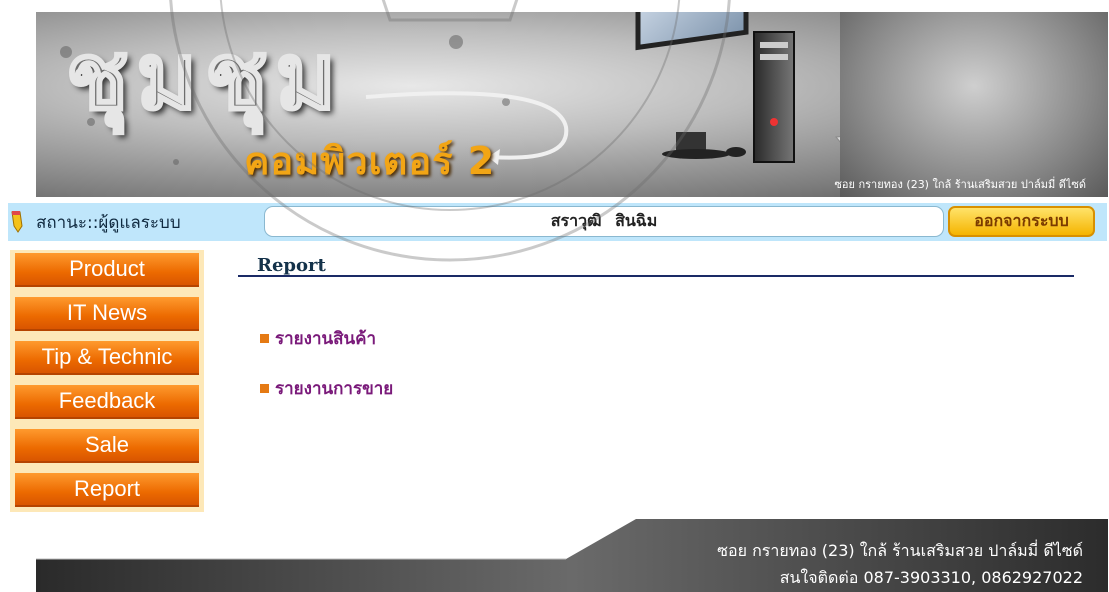 The height and width of the screenshot is (592, 1109). I want to click on logout-button: ออกจากระบบ, so click(1021, 221).